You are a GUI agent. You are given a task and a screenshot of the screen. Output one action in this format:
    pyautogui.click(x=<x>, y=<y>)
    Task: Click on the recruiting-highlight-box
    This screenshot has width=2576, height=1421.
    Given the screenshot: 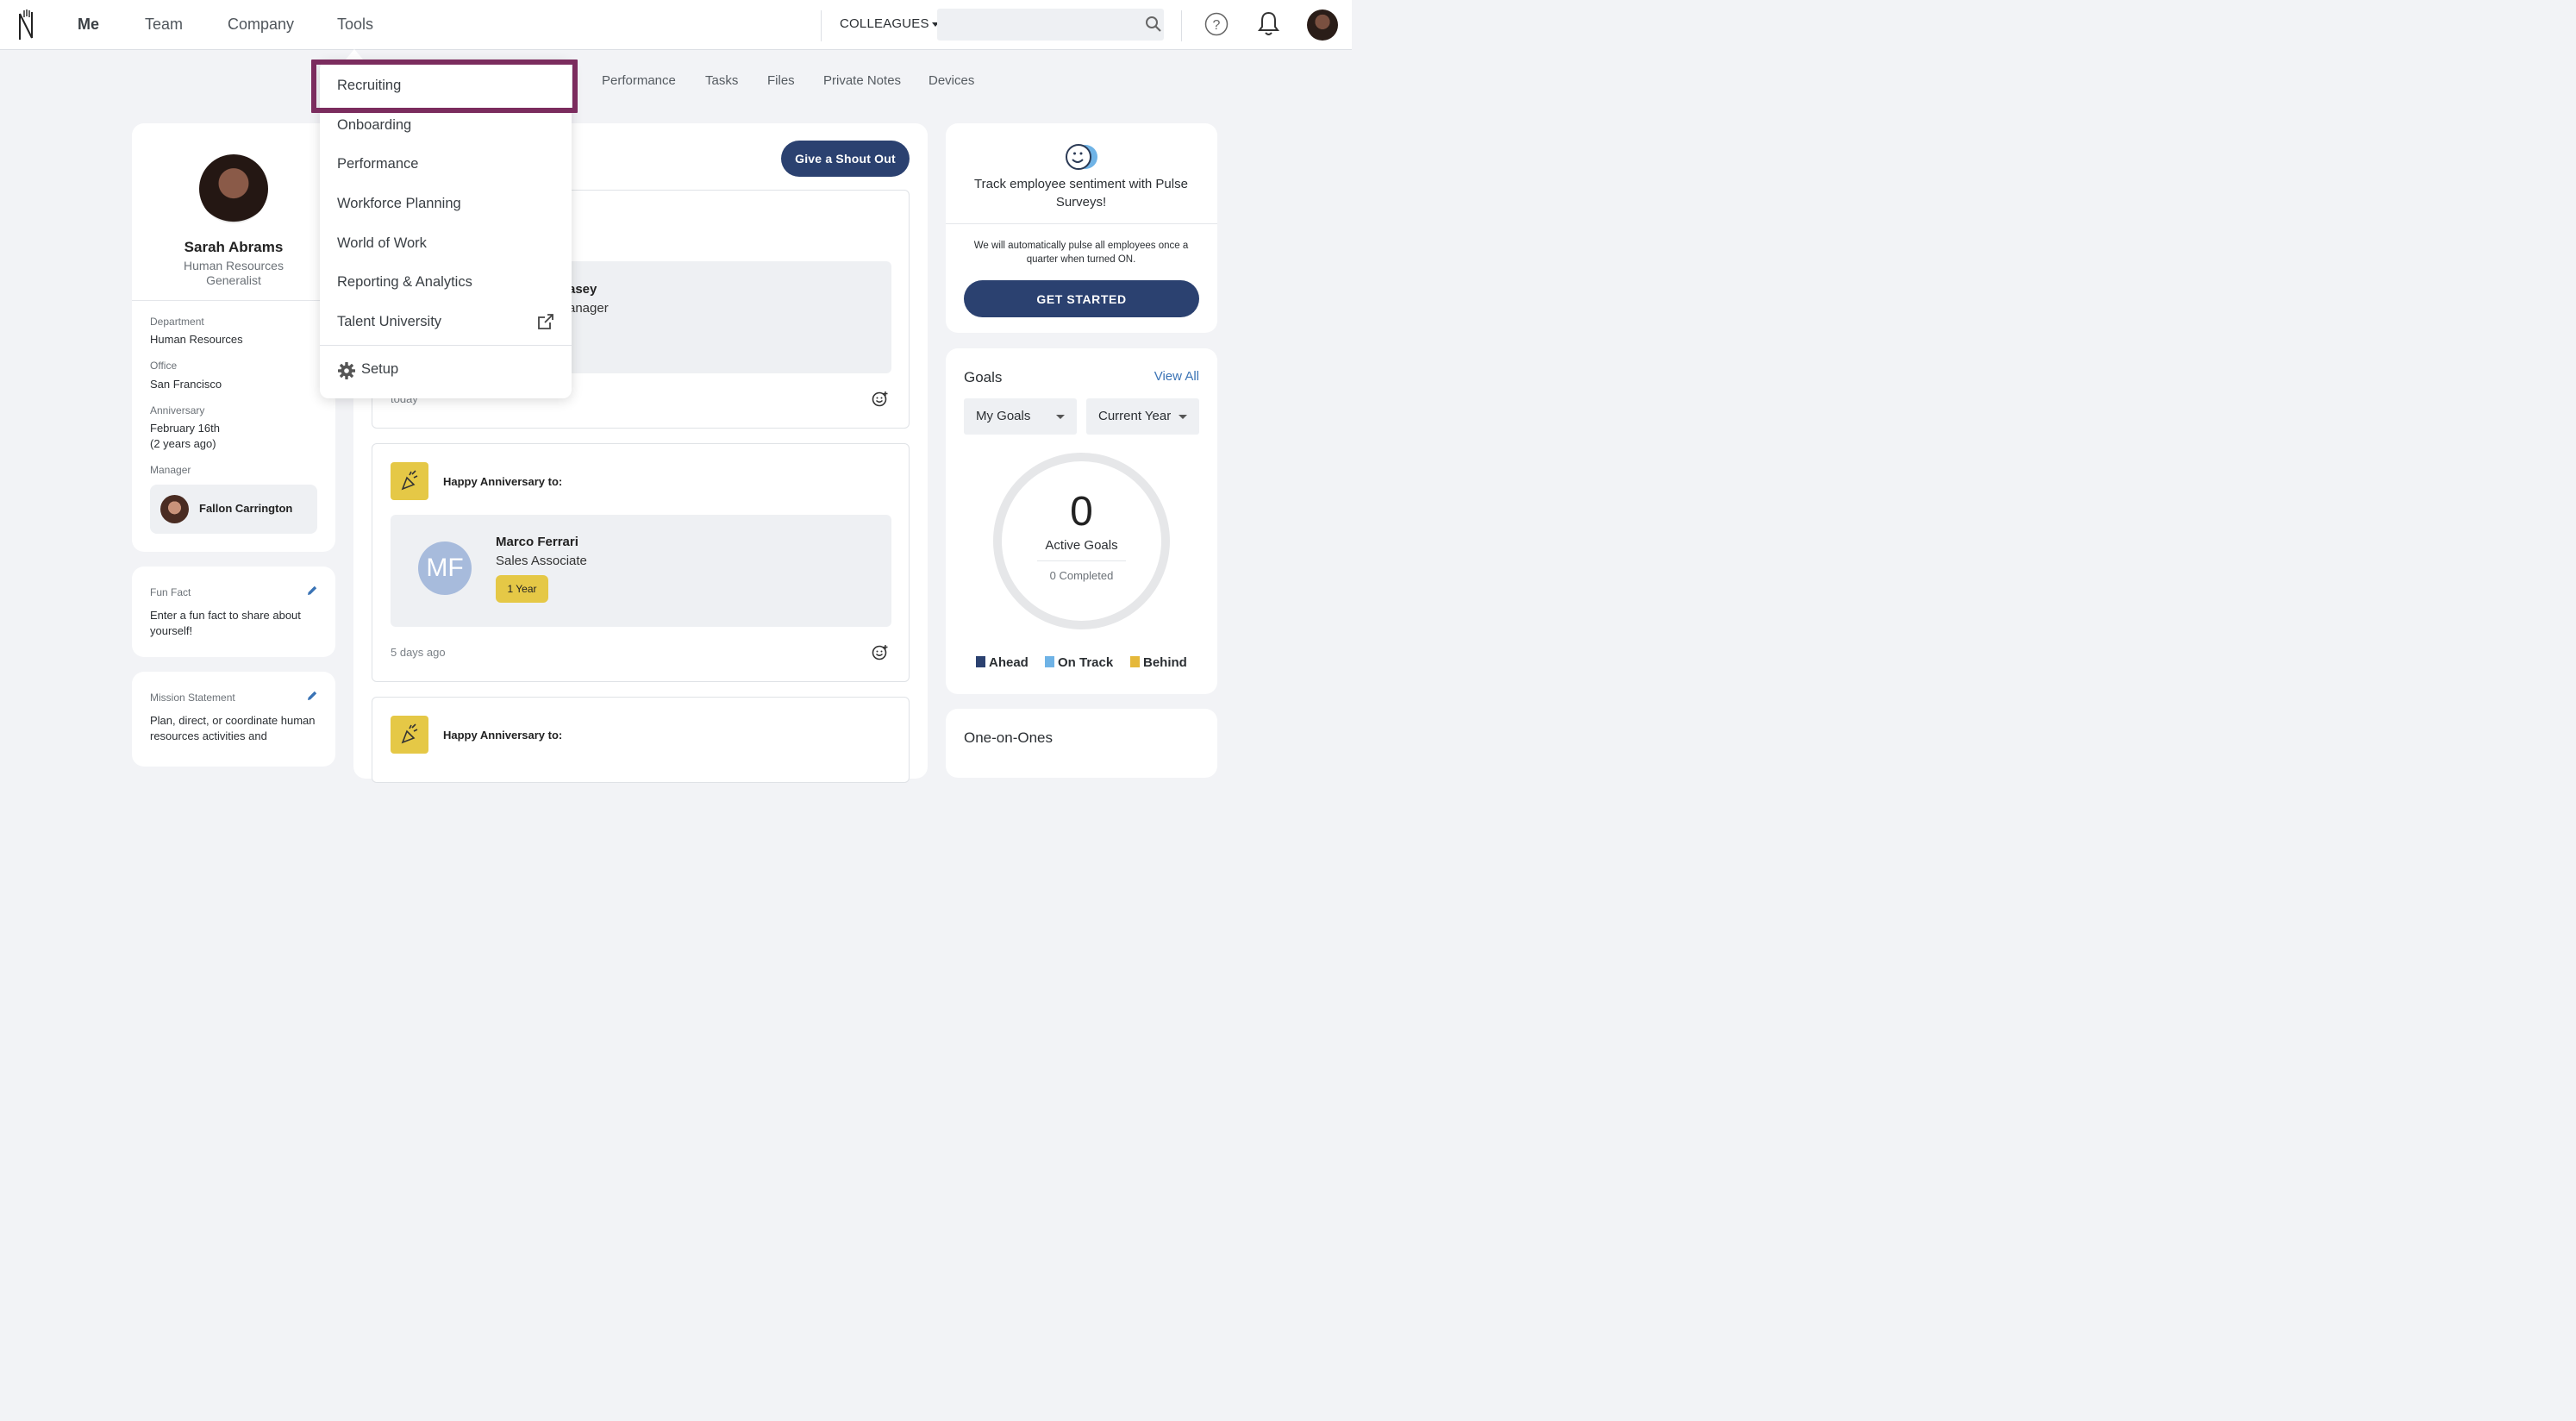 What is the action you would take?
    pyautogui.click(x=444, y=86)
    